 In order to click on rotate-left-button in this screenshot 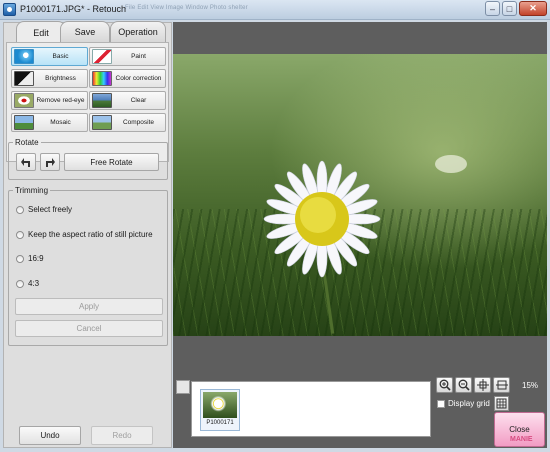, I will do `click(26, 162)`.